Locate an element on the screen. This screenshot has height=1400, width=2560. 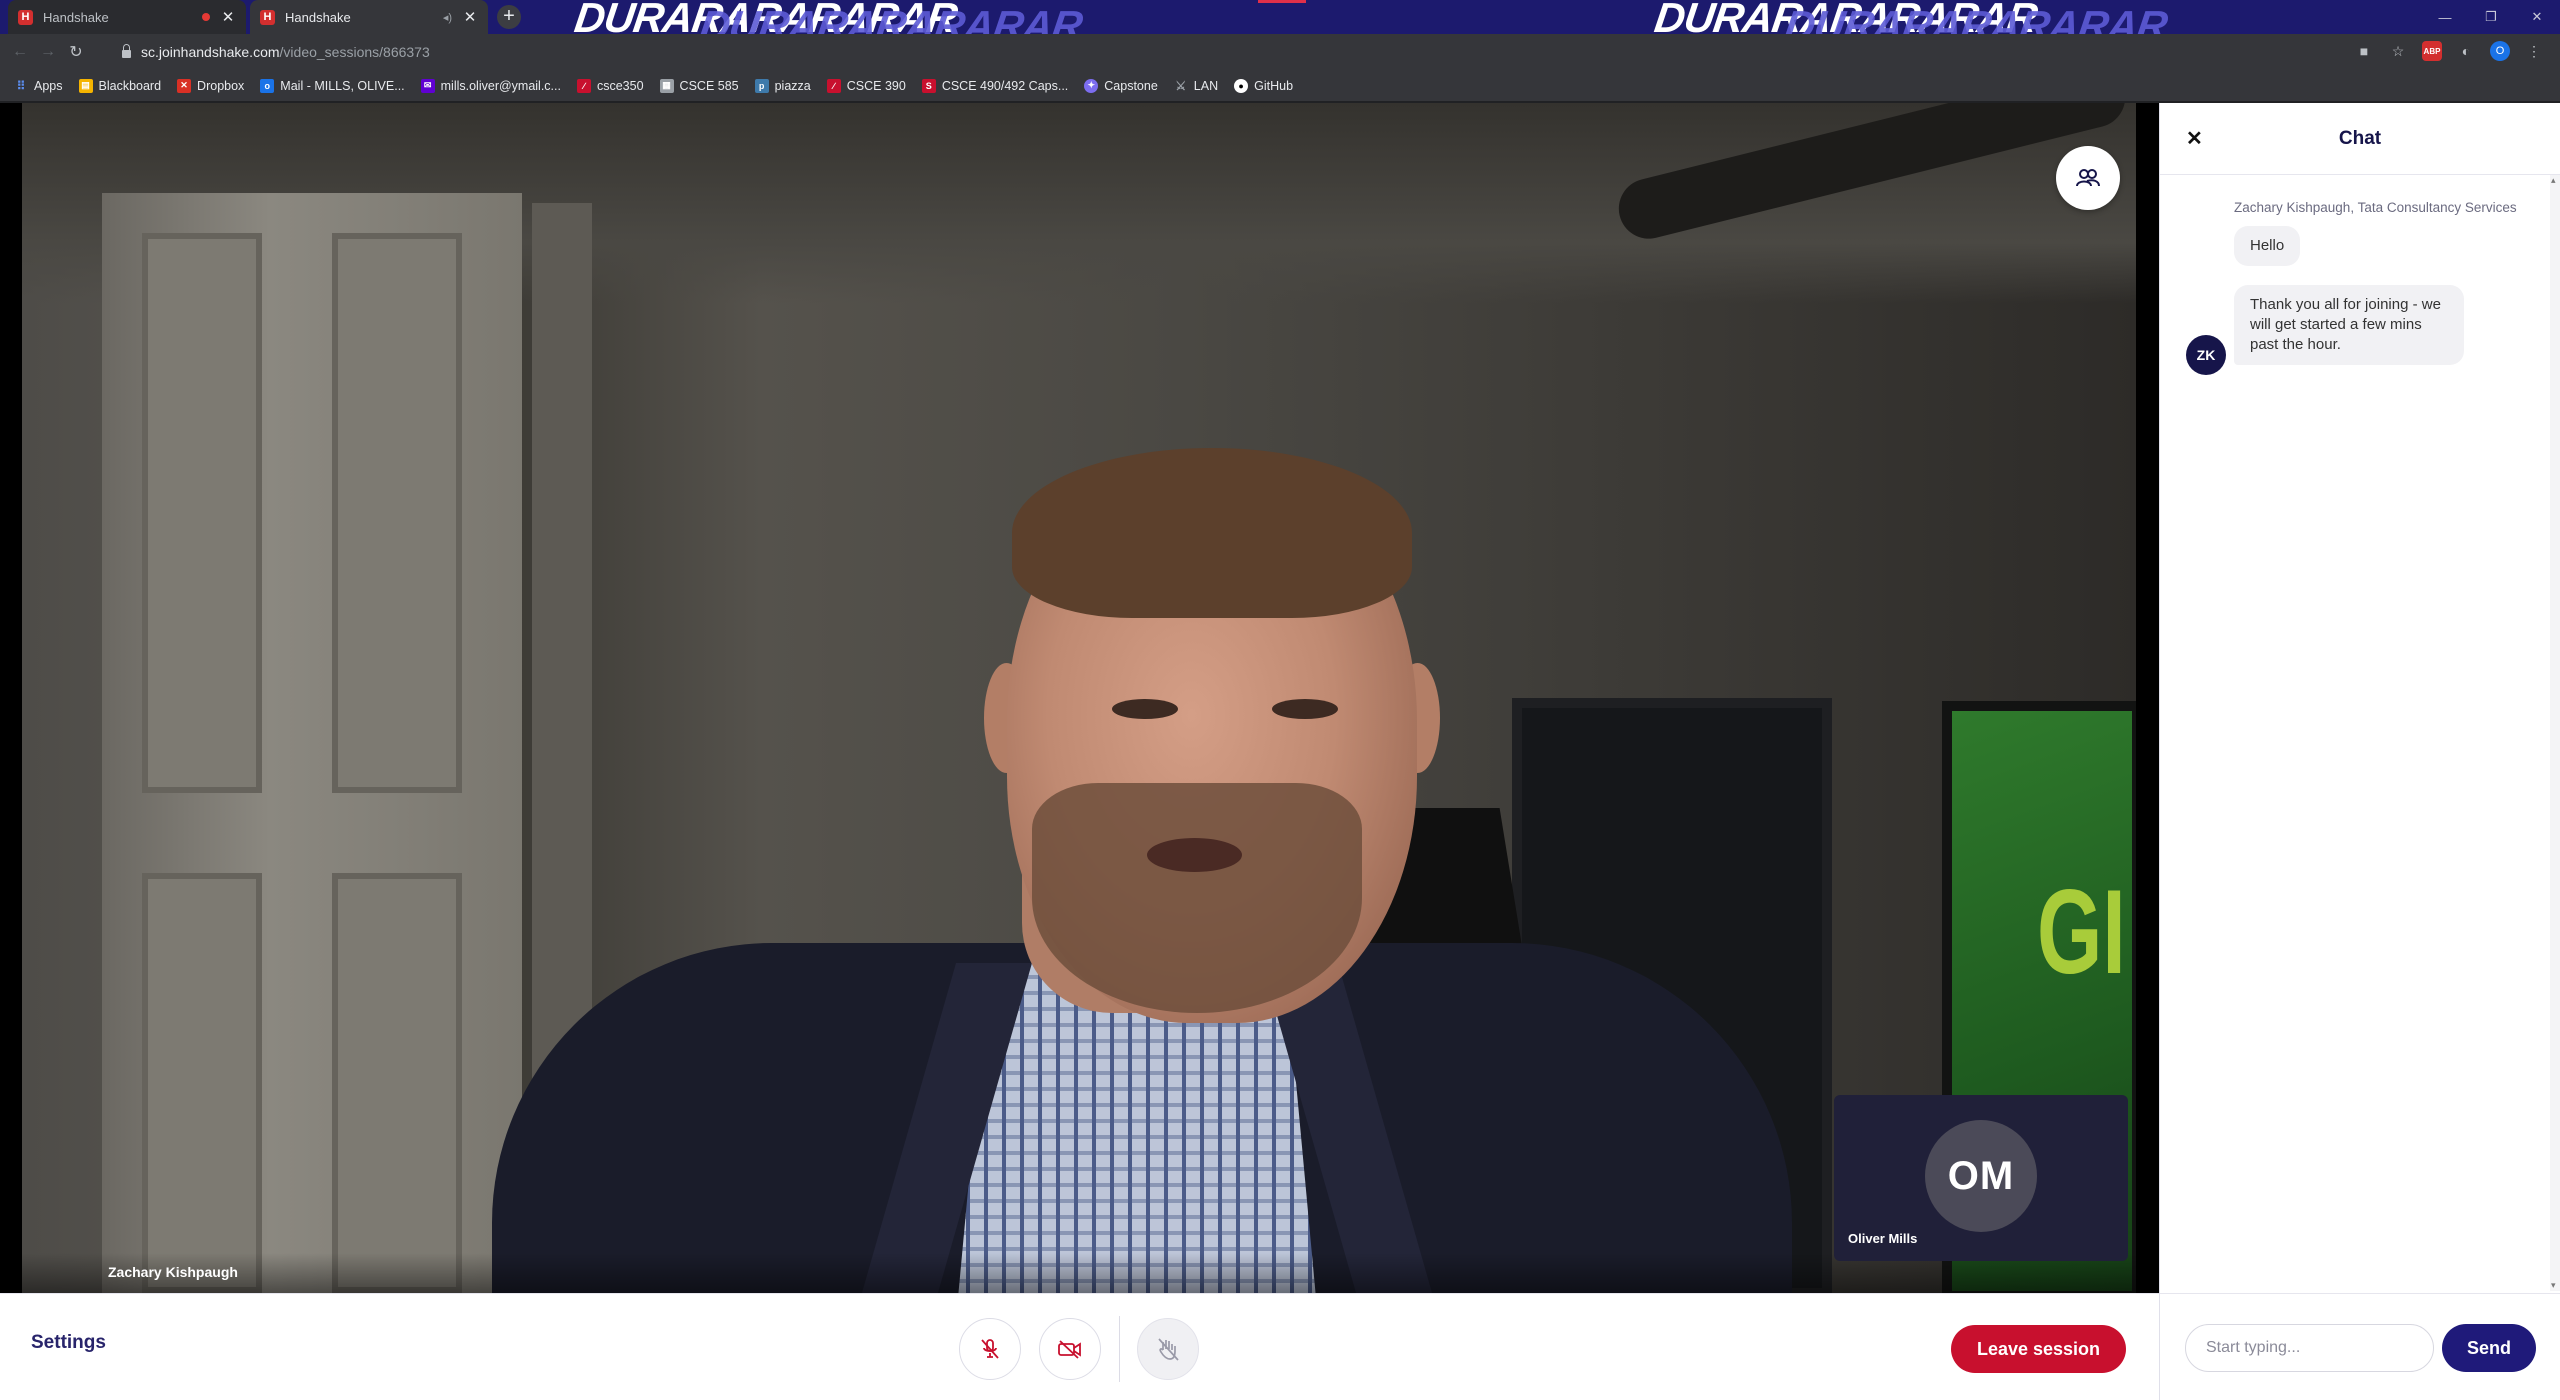
participants-button is located at coordinates (2088, 178).